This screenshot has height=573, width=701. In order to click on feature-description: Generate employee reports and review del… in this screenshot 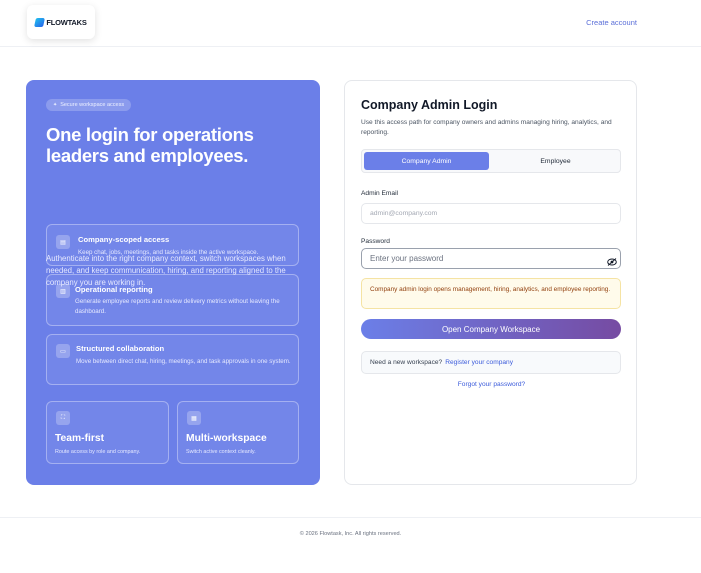, I will do `click(177, 306)`.